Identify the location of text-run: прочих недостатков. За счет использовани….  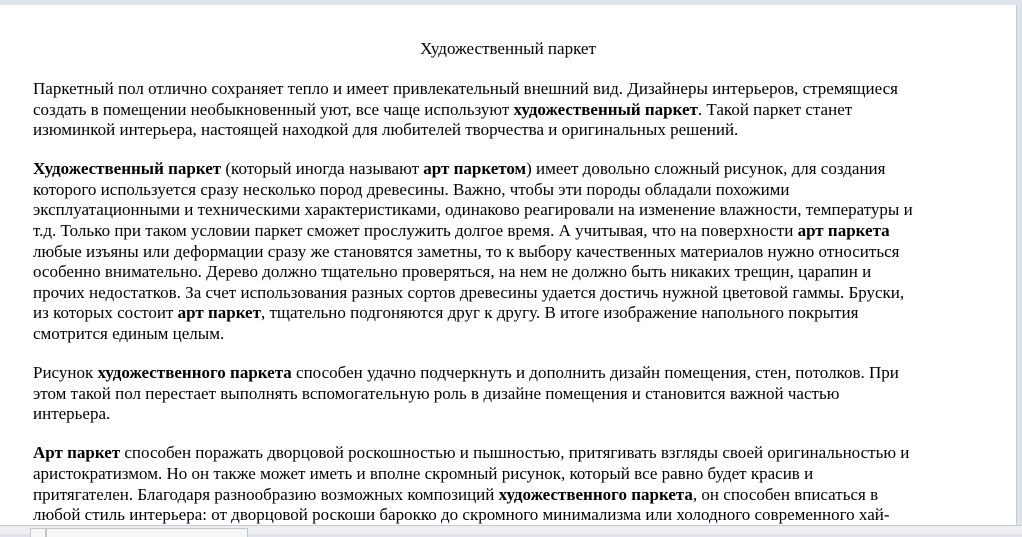
(469, 292).